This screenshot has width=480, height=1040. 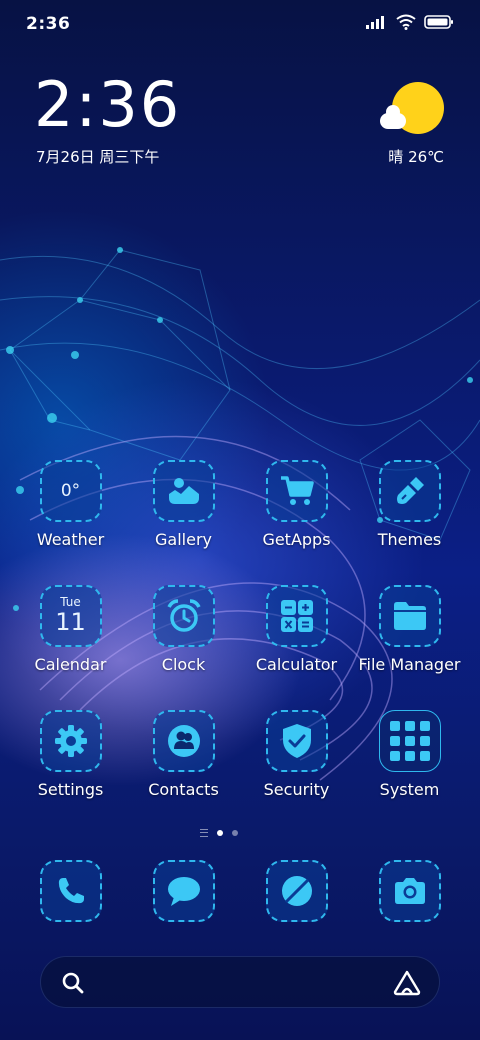 I want to click on app-clock: Clock, so click(x=183, y=629).